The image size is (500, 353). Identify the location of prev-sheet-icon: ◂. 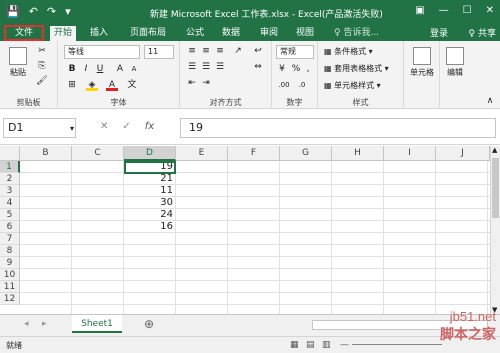
(26, 324).